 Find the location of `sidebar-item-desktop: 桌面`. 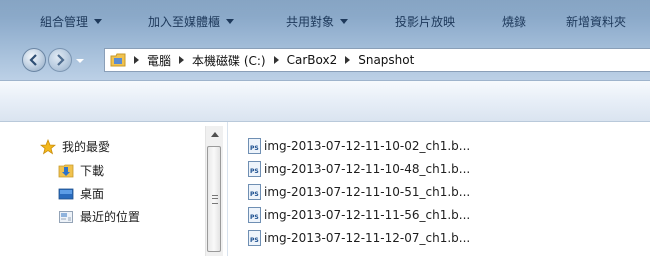

sidebar-item-desktop: 桌面 is located at coordinates (81, 193).